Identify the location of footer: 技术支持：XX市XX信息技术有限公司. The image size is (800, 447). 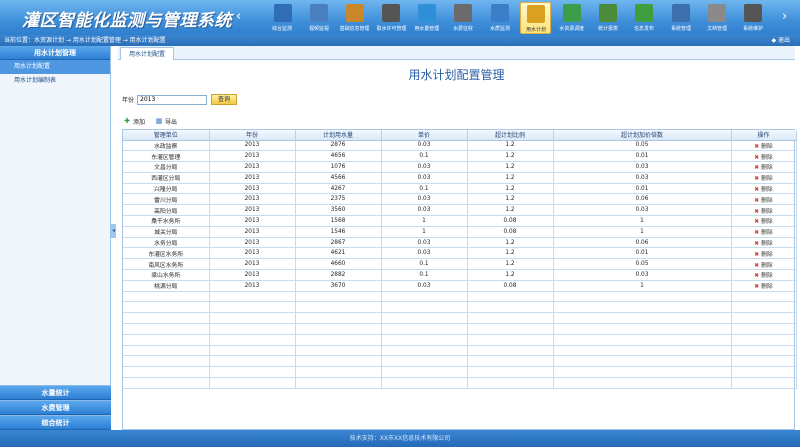
(400, 438).